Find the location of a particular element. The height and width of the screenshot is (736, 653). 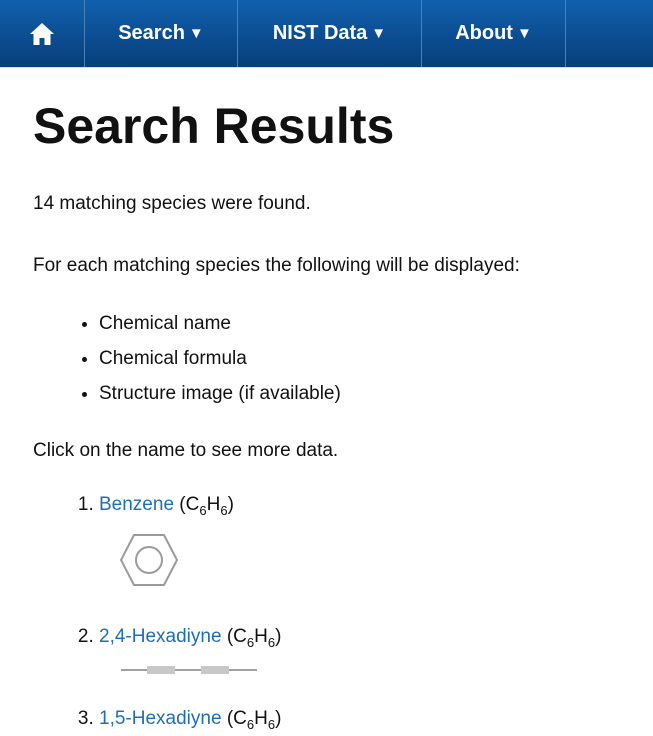

nav-search-menu: Search ▼ is located at coordinates (161, 33).